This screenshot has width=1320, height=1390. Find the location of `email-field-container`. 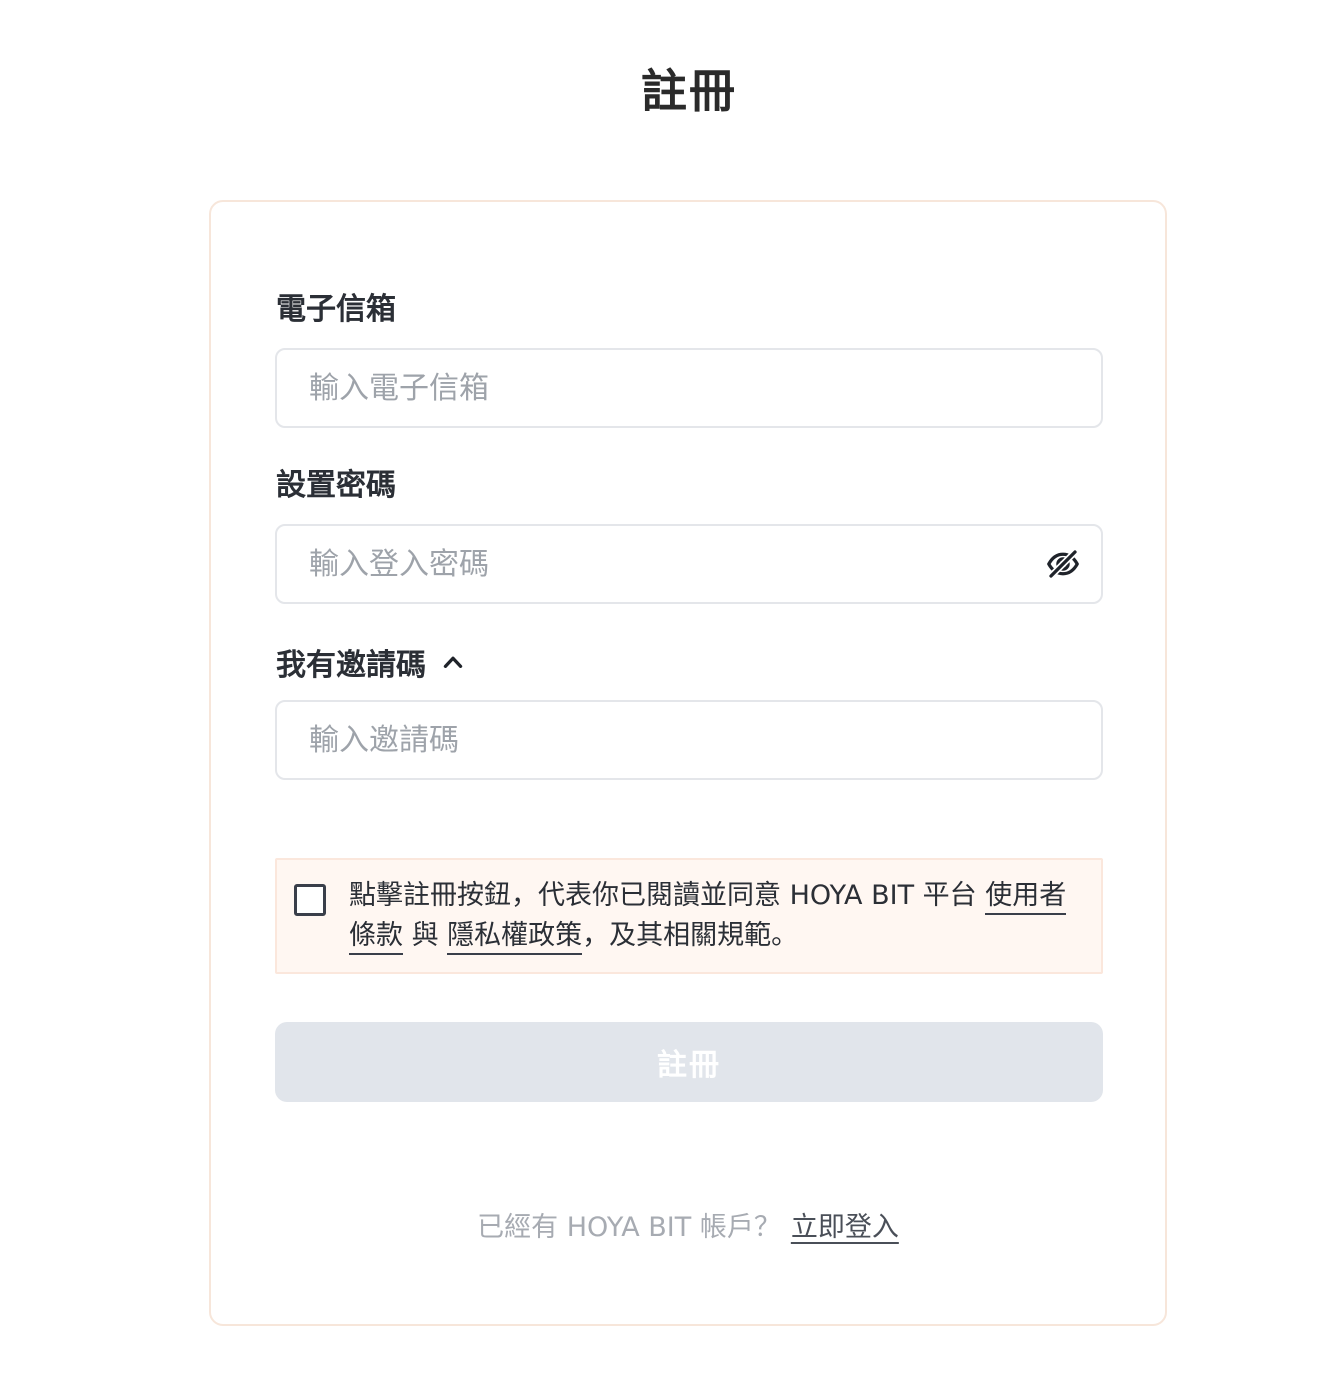

email-field-container is located at coordinates (689, 388).